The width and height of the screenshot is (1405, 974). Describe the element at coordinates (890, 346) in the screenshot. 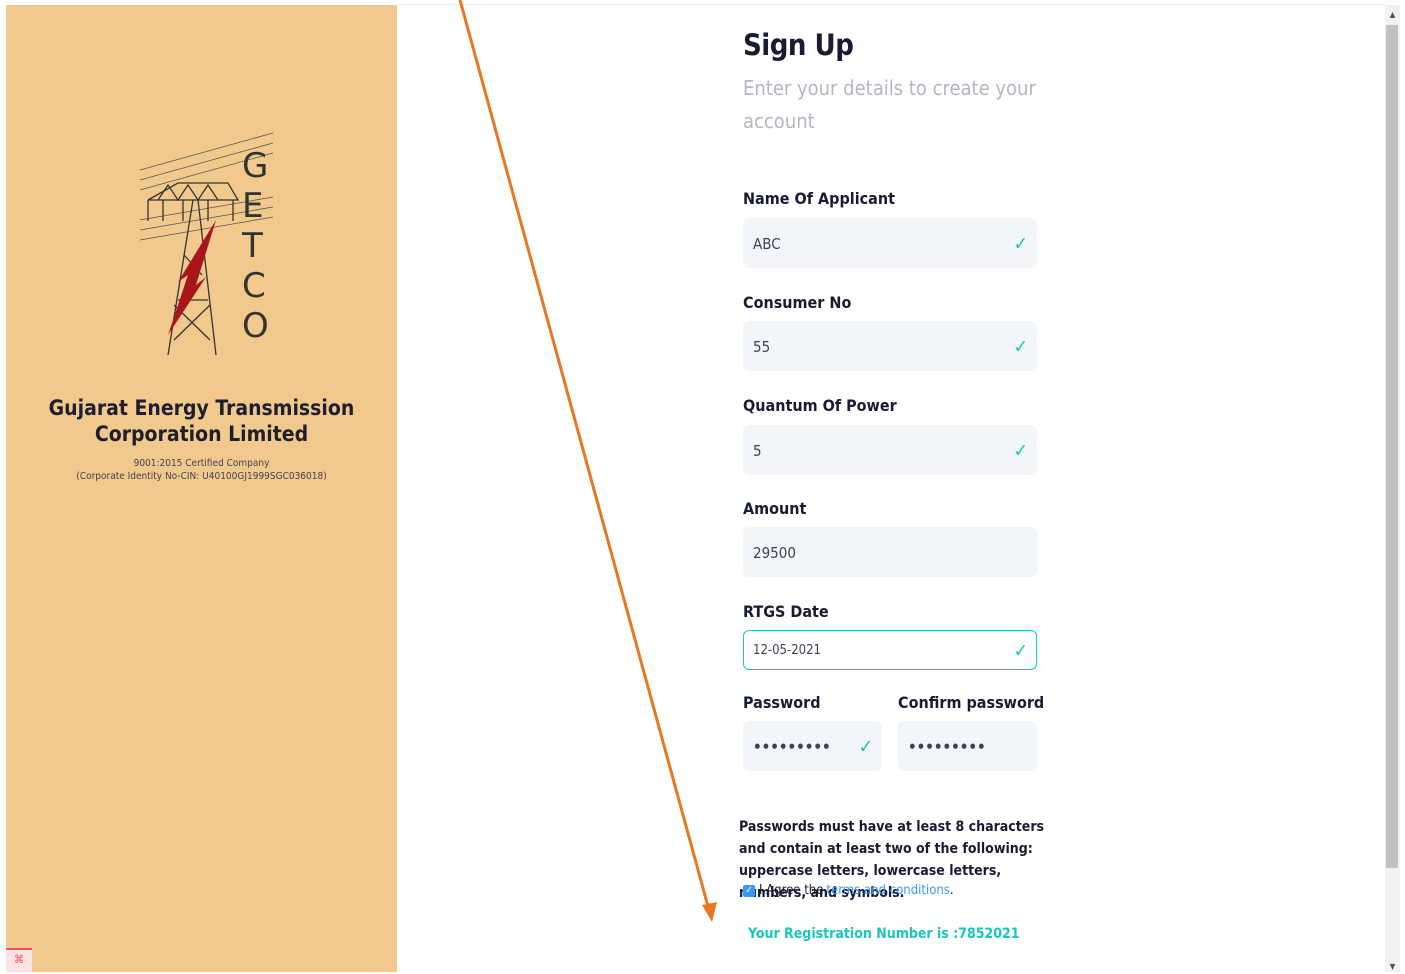

I see `consumer-field: 55 ✓` at that location.